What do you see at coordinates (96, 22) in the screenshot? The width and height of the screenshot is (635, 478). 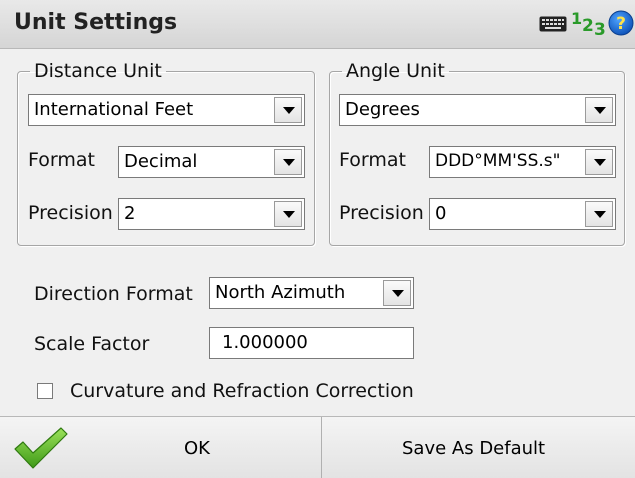 I see `window-title: Unit Settings` at bounding box center [96, 22].